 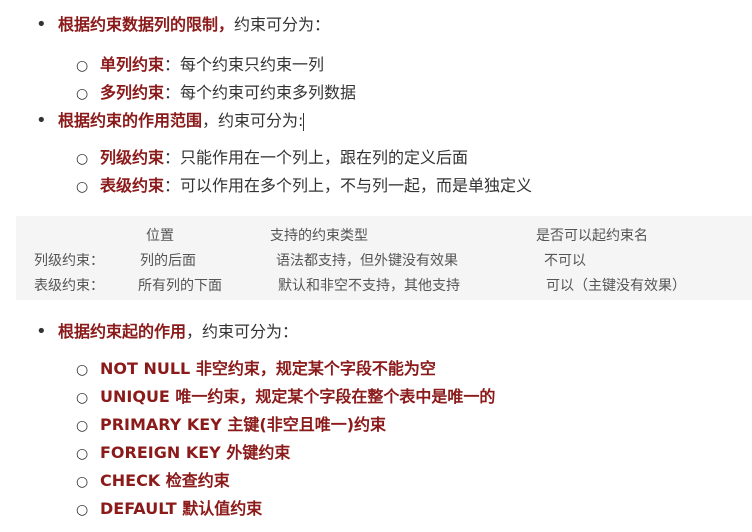 What do you see at coordinates (242, 331) in the screenshot?
I see `section3-rest: ，约束可分为：` at bounding box center [242, 331].